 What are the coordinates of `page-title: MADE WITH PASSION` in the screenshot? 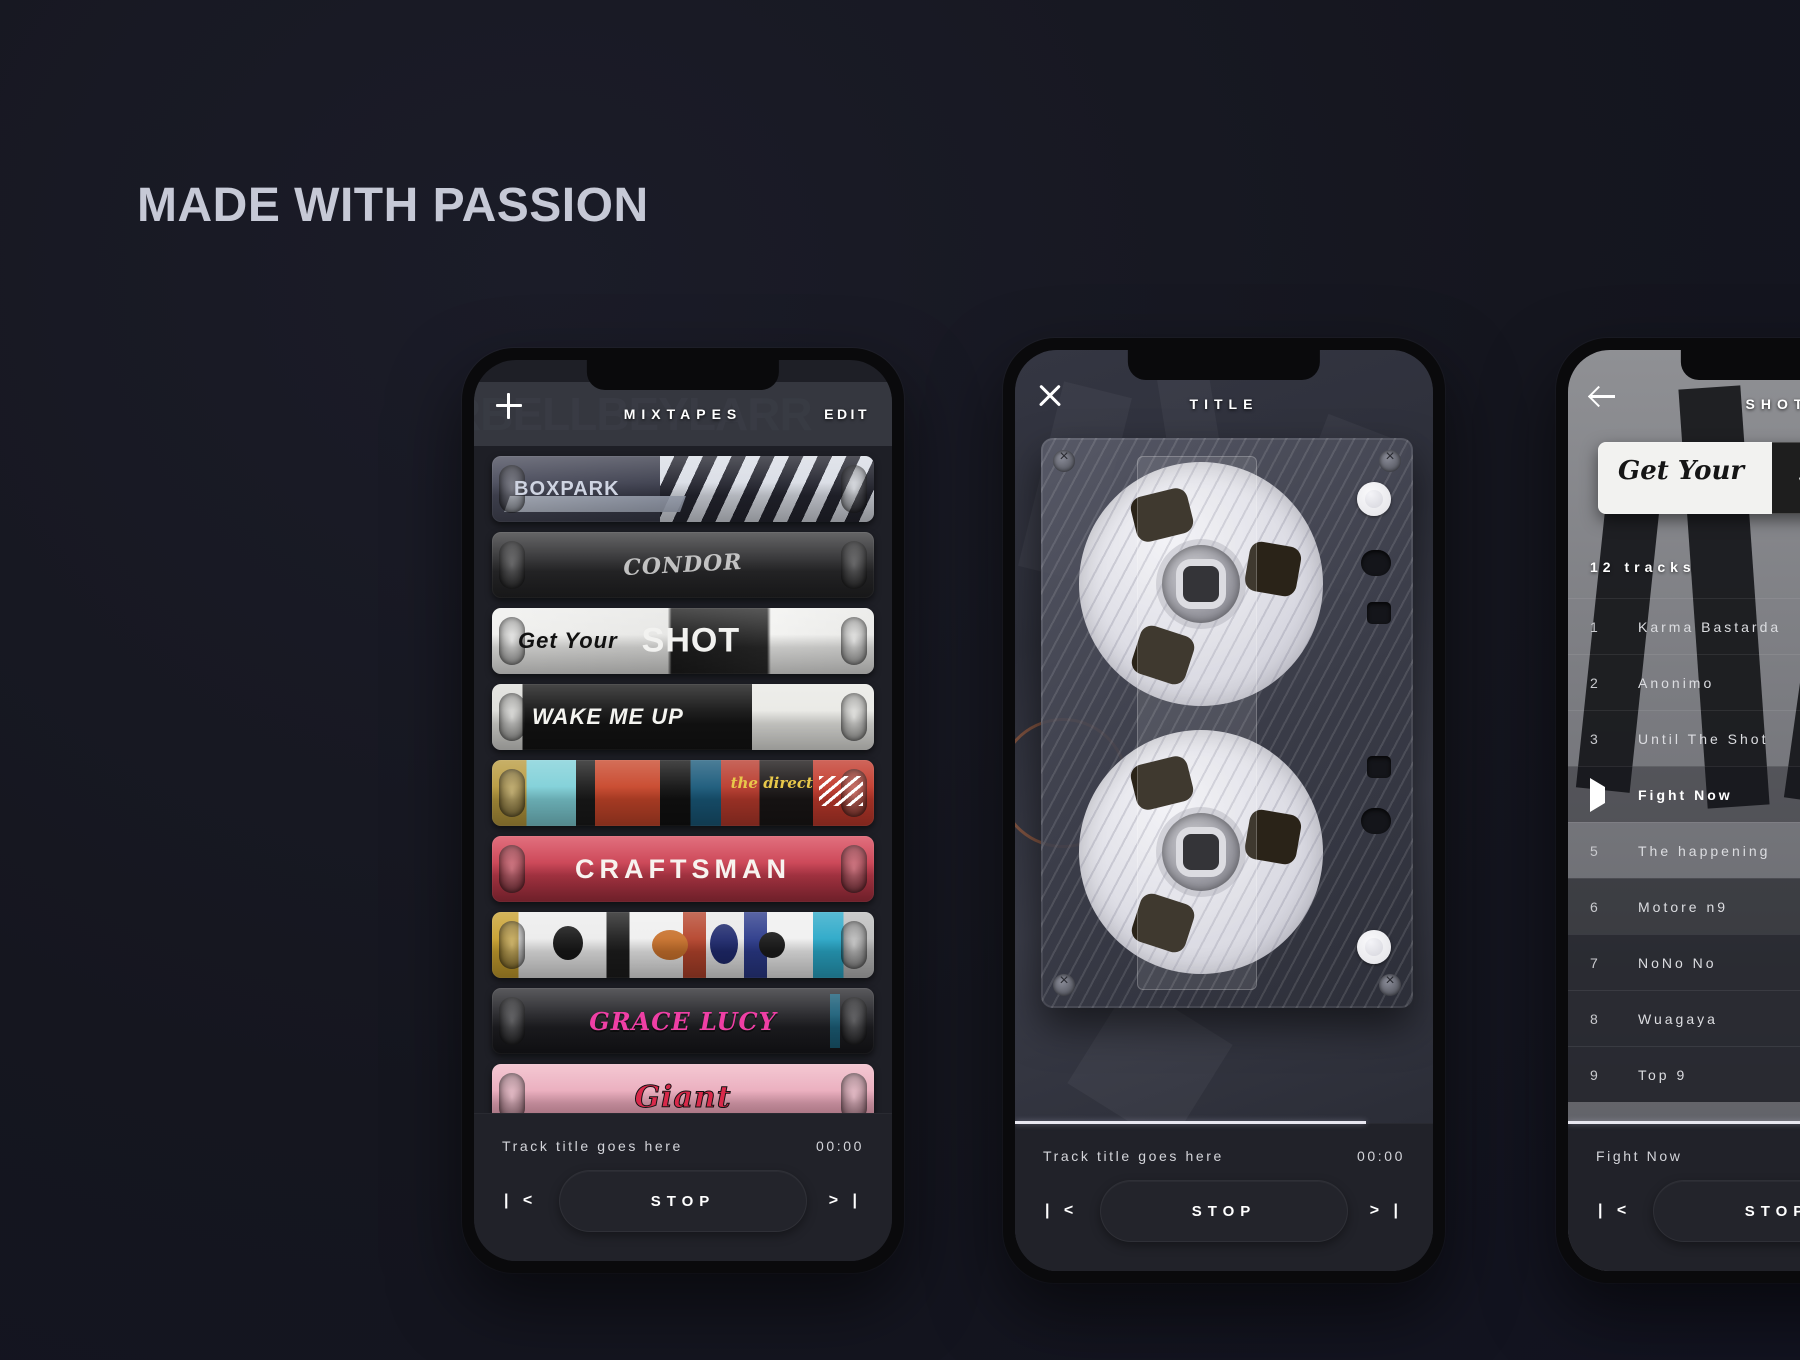 It's located at (393, 205).